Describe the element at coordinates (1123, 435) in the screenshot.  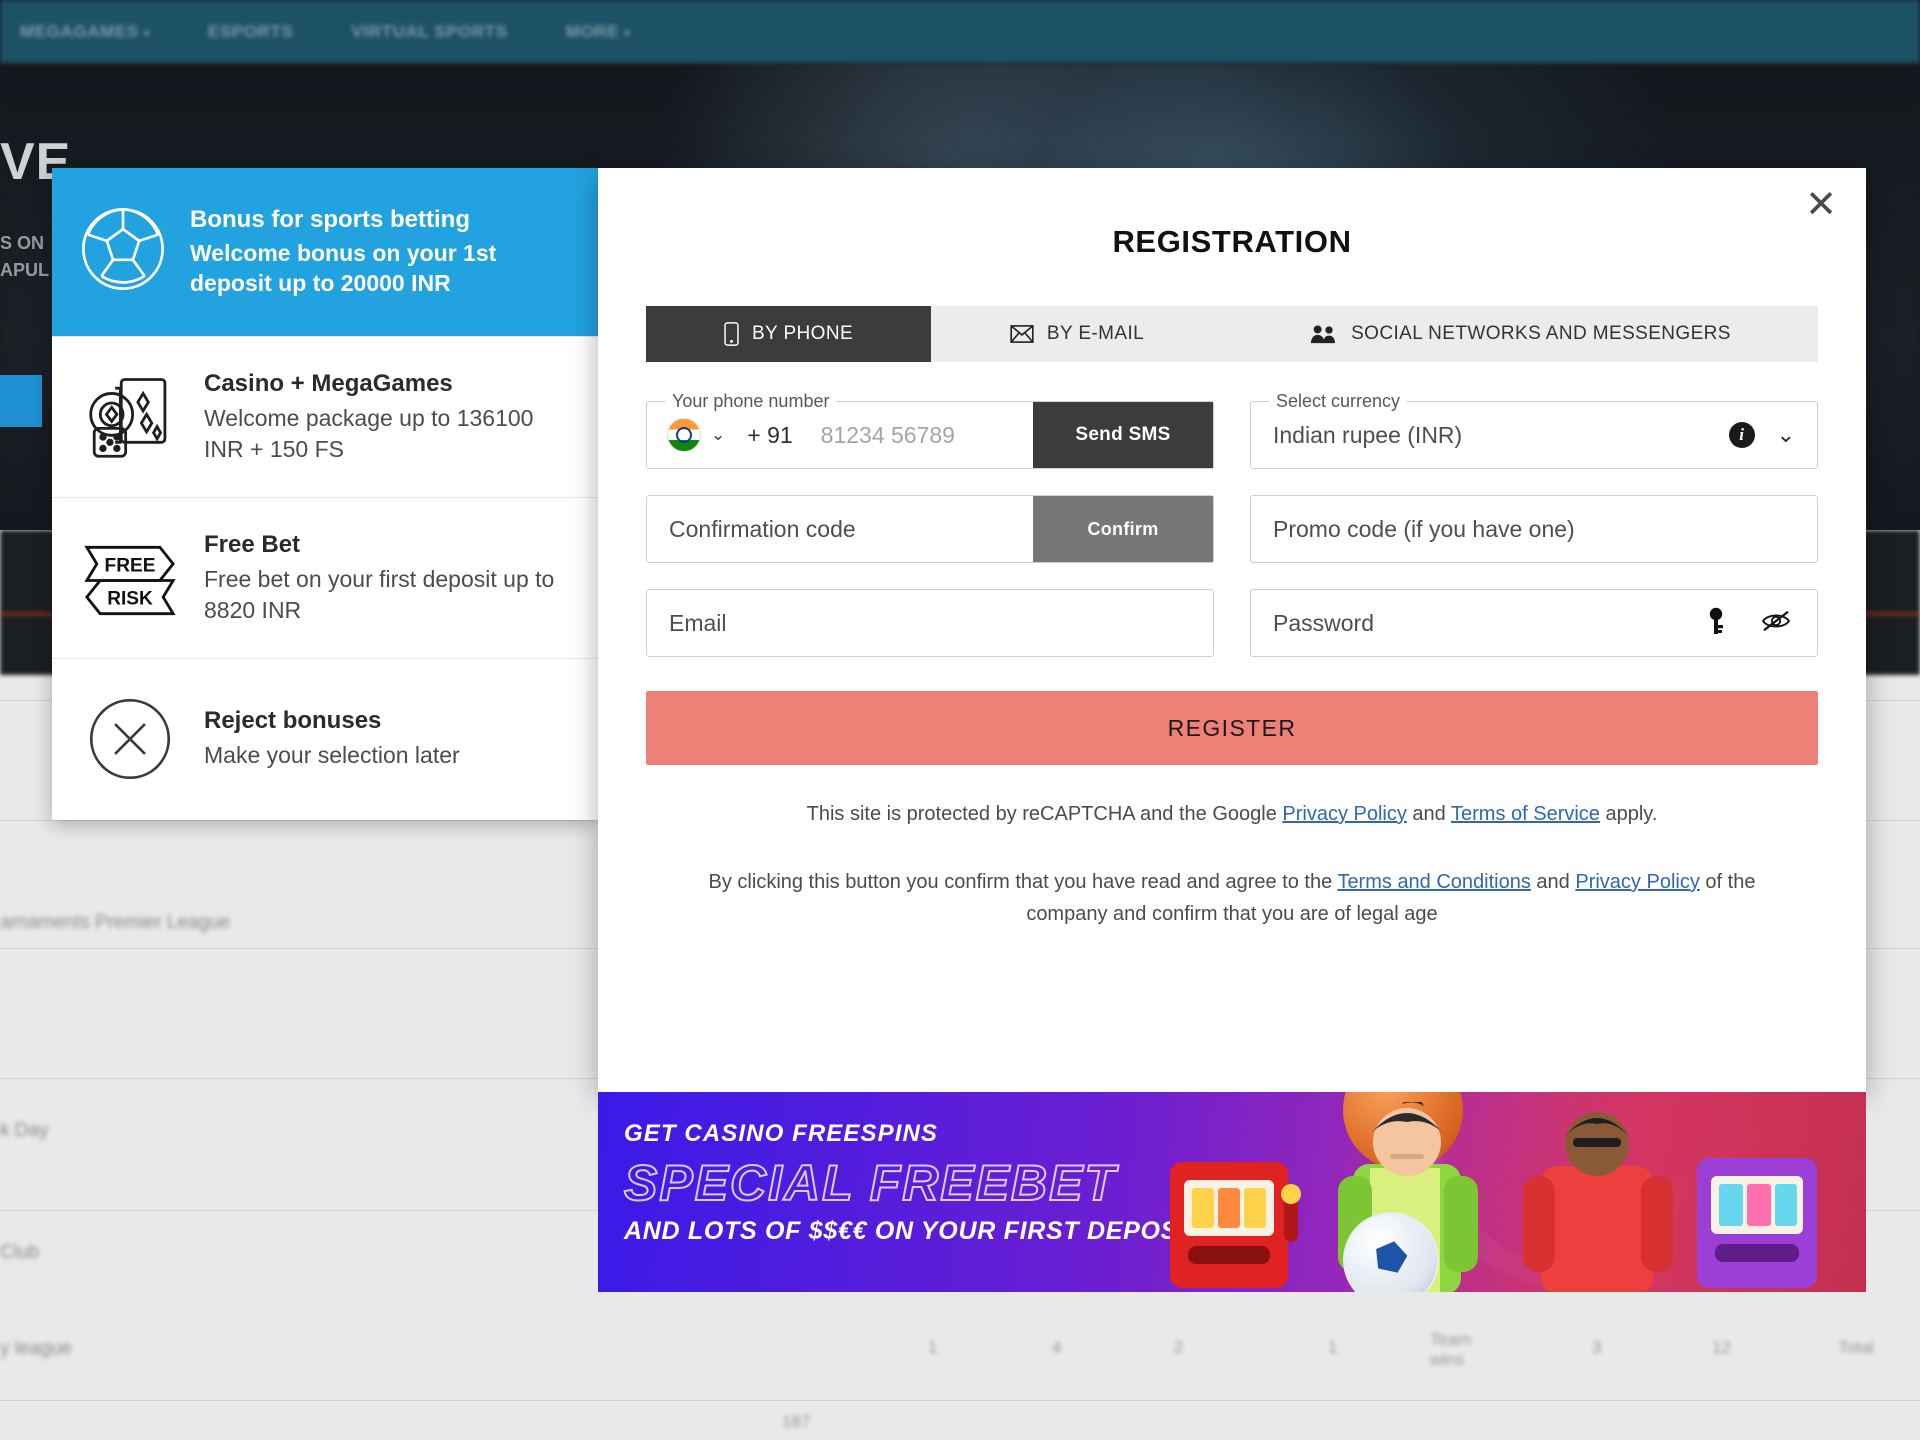
I see `send-sms-button: Send SMS` at that location.